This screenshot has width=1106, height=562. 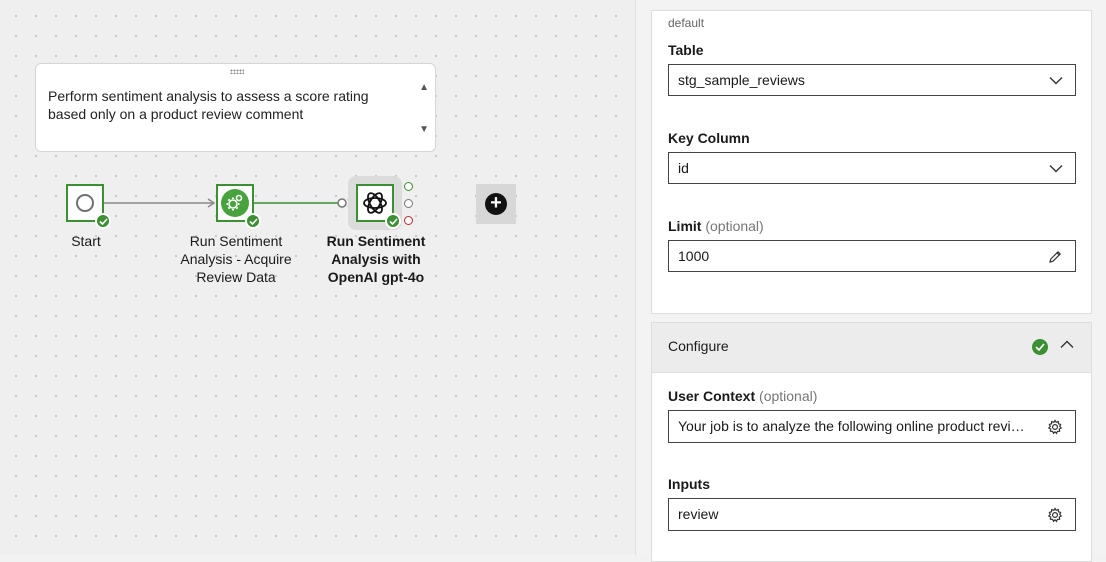 I want to click on configure-title: Configure, so click(x=698, y=346).